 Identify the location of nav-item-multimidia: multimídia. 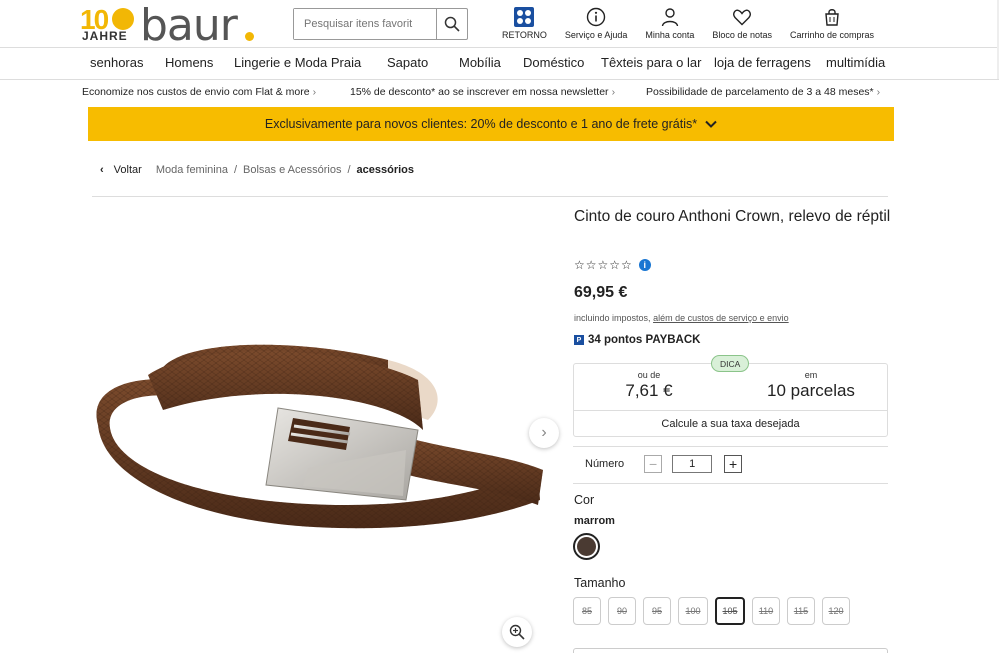
(855, 62).